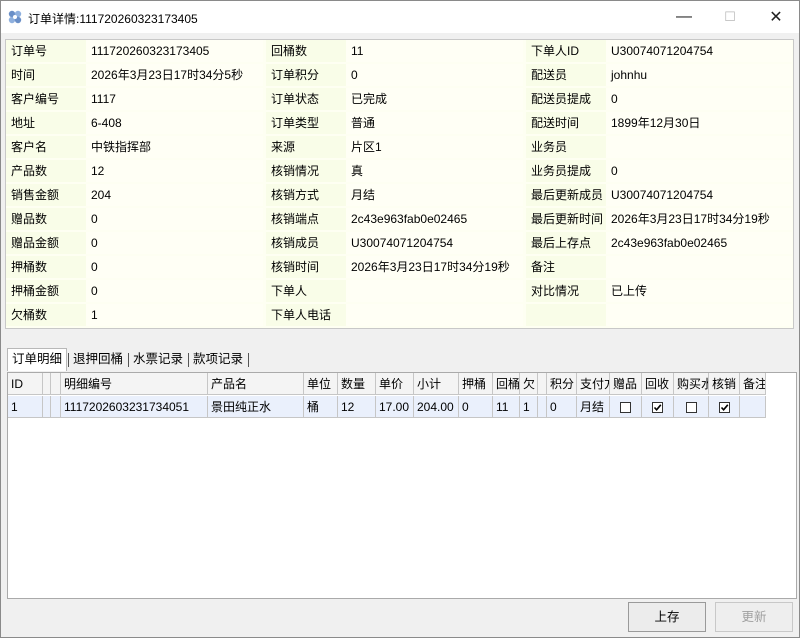  What do you see at coordinates (46, 267) in the screenshot?
I see `info-label: 押桶数` at bounding box center [46, 267].